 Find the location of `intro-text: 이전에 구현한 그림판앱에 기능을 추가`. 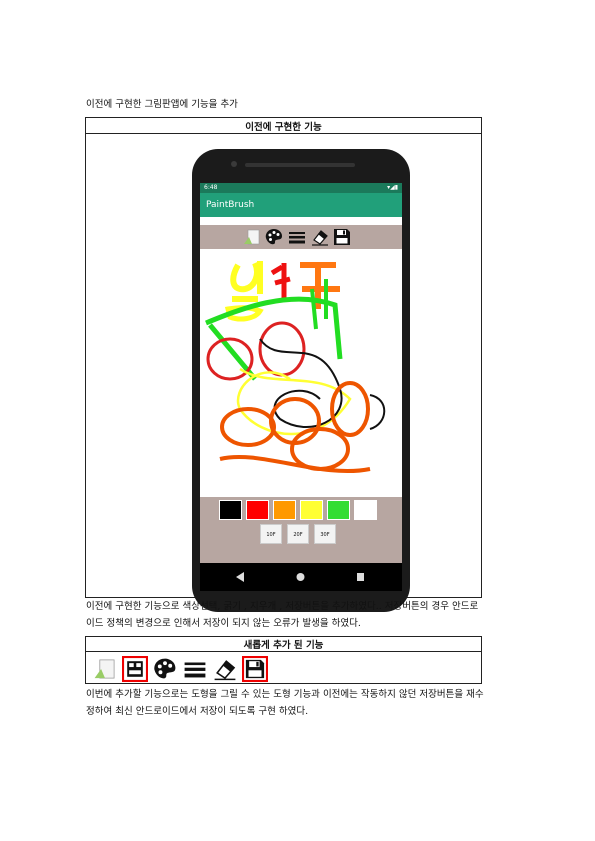

intro-text: 이전에 구현한 그림판앱에 기능을 추가 is located at coordinates (162, 104).